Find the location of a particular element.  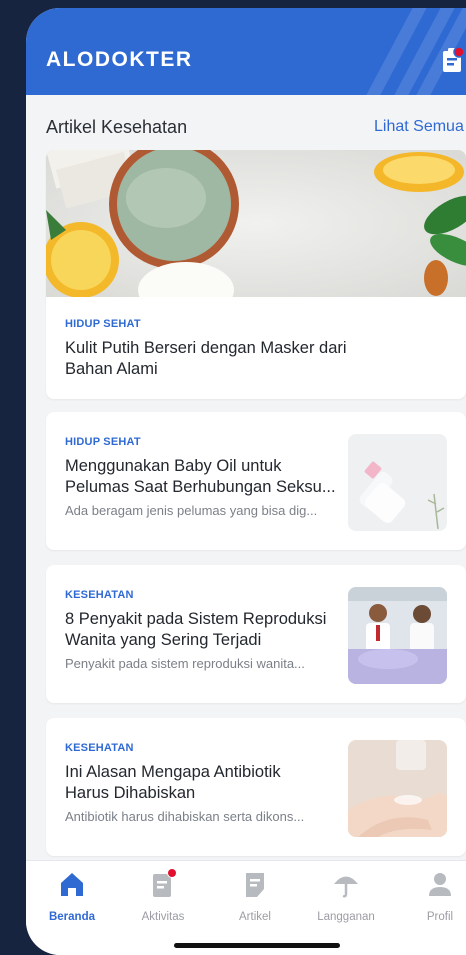

nav-home: Beranda is located at coordinates (72, 896).